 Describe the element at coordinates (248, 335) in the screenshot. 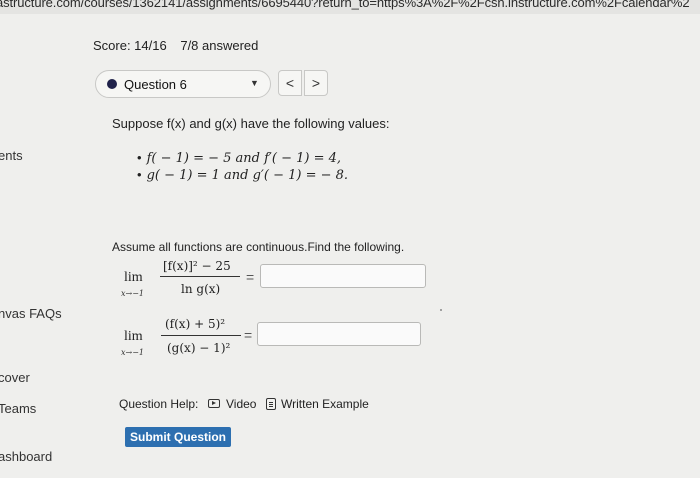

I see `limit-2-equals: =` at that location.